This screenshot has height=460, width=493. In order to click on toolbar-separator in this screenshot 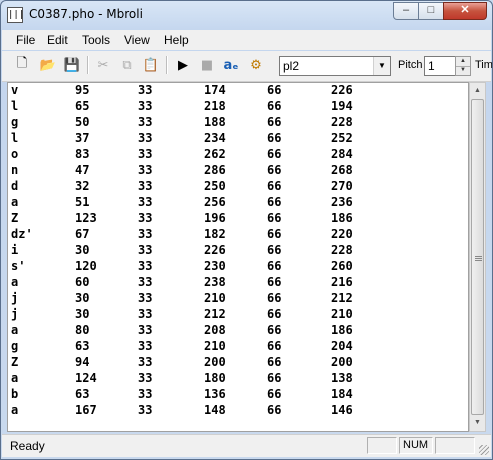, I will do `click(167, 65)`.